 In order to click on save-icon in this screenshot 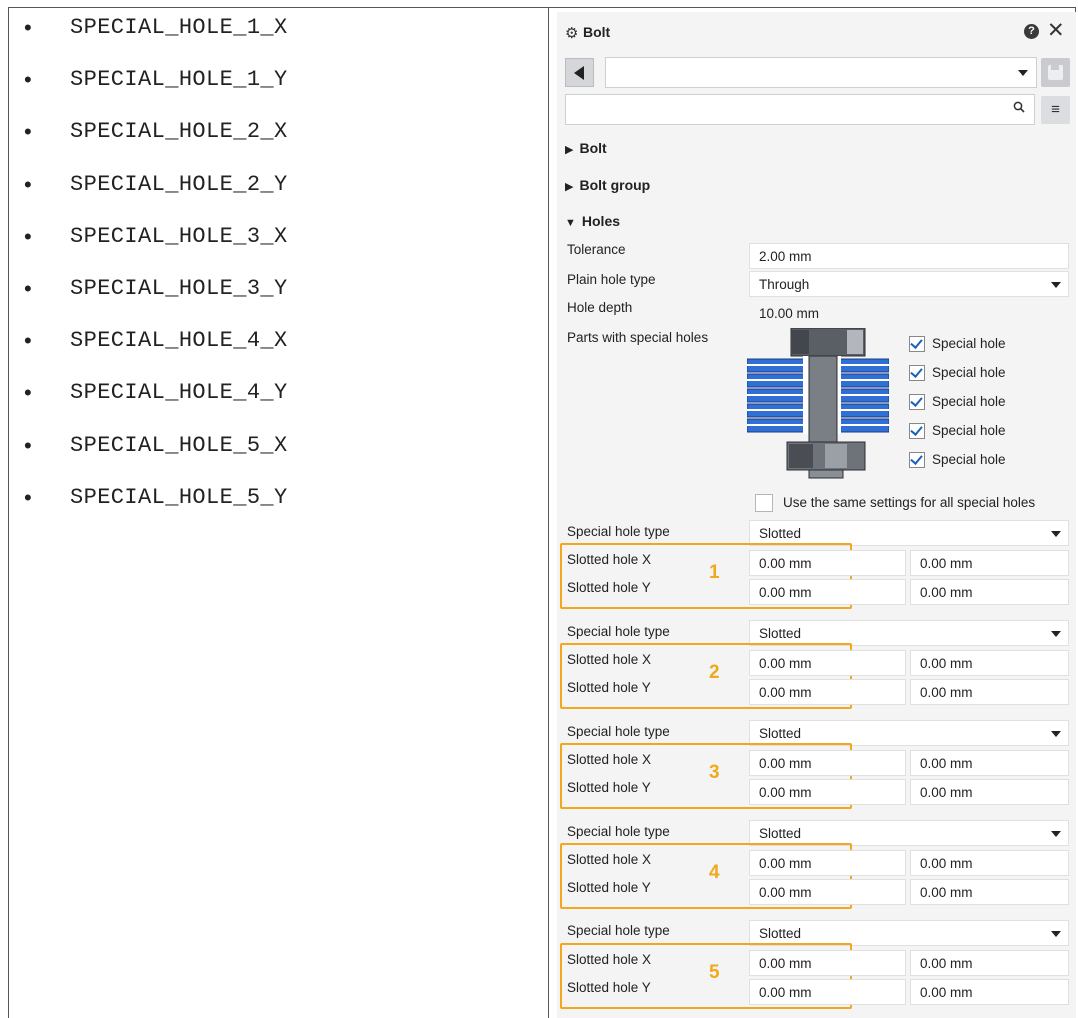, I will do `click(1055, 72)`.